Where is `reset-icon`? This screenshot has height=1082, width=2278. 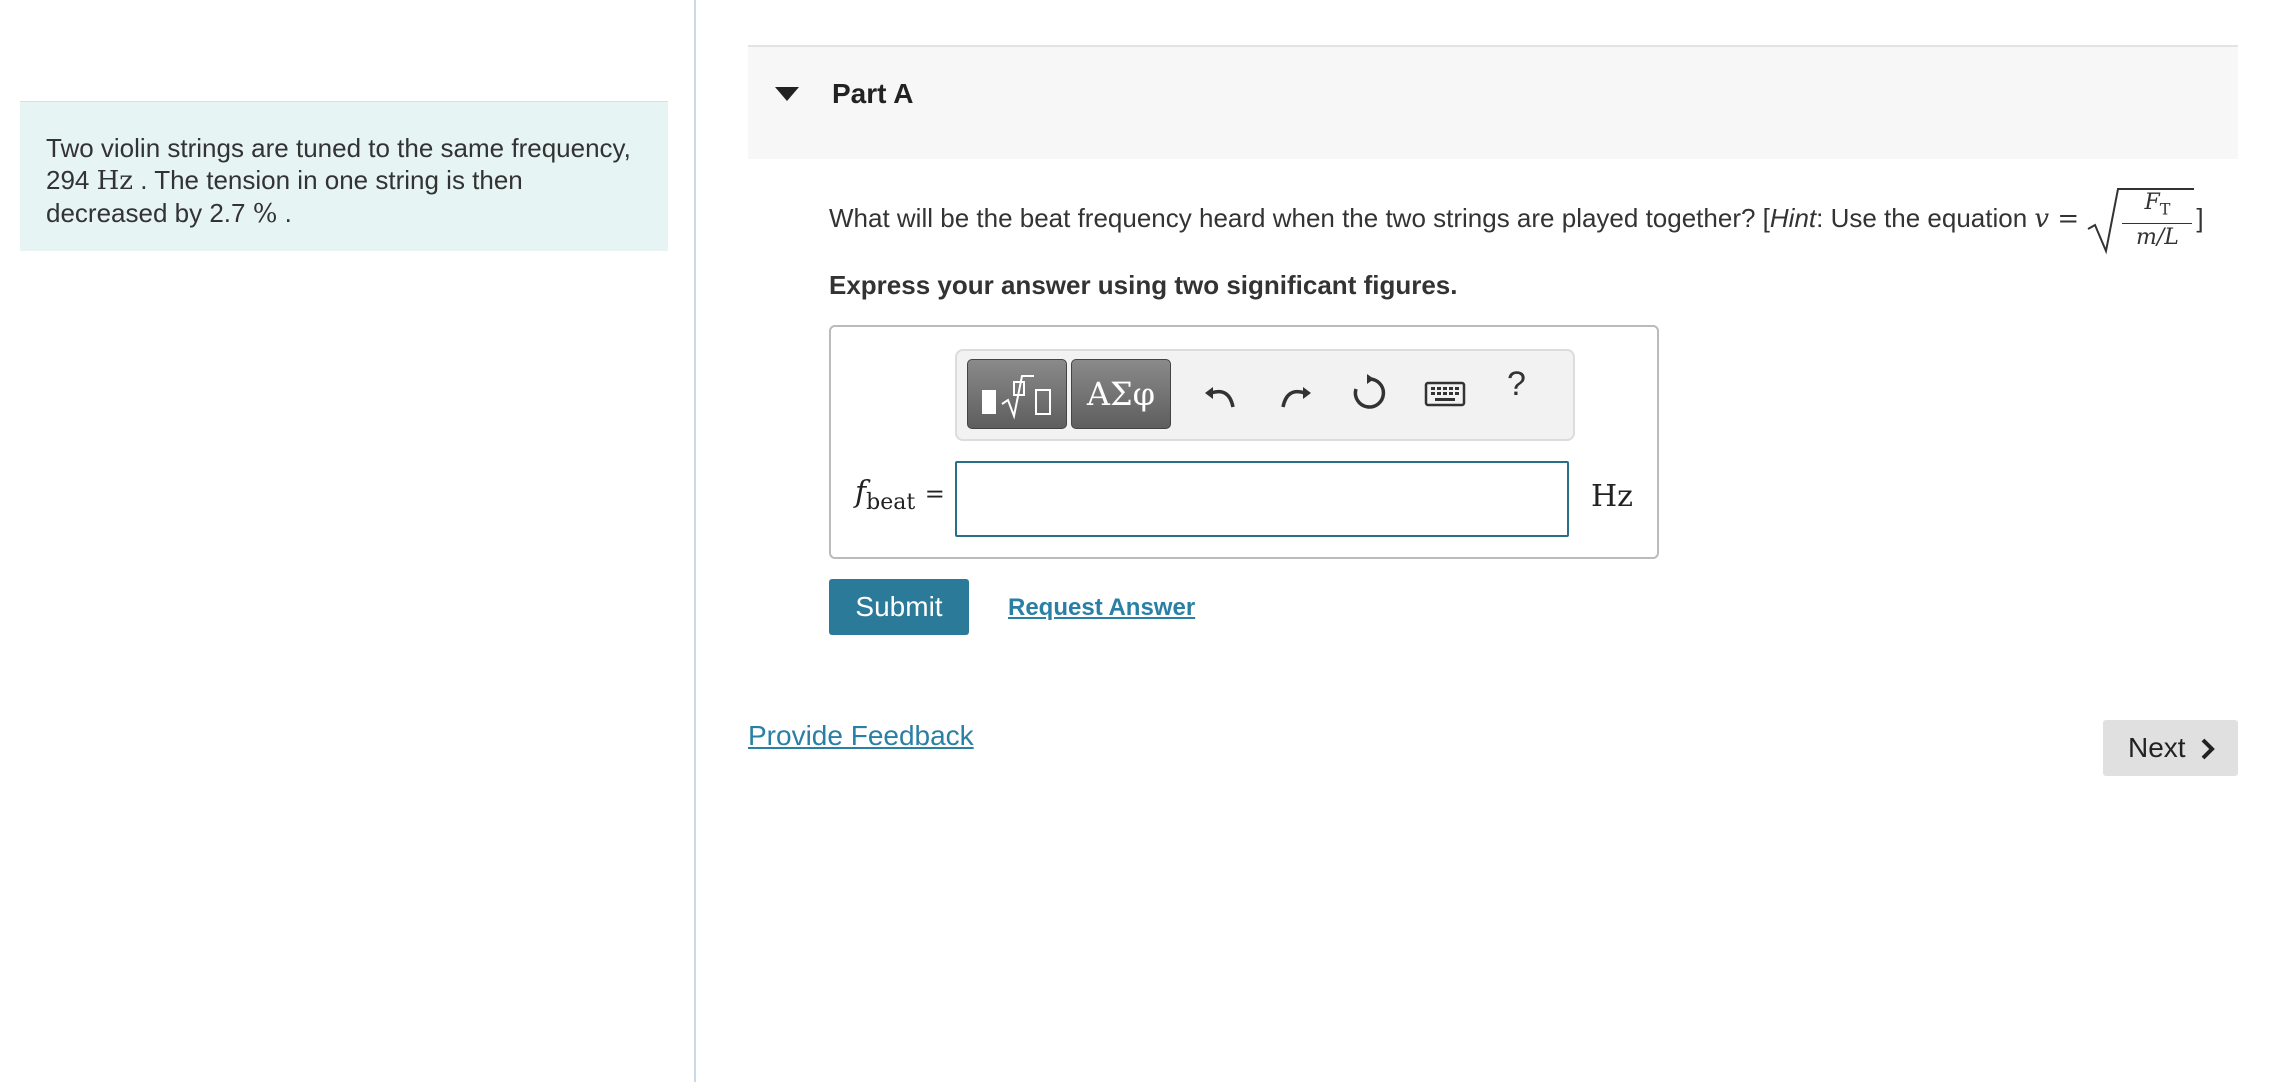
reset-icon is located at coordinates (1369, 393).